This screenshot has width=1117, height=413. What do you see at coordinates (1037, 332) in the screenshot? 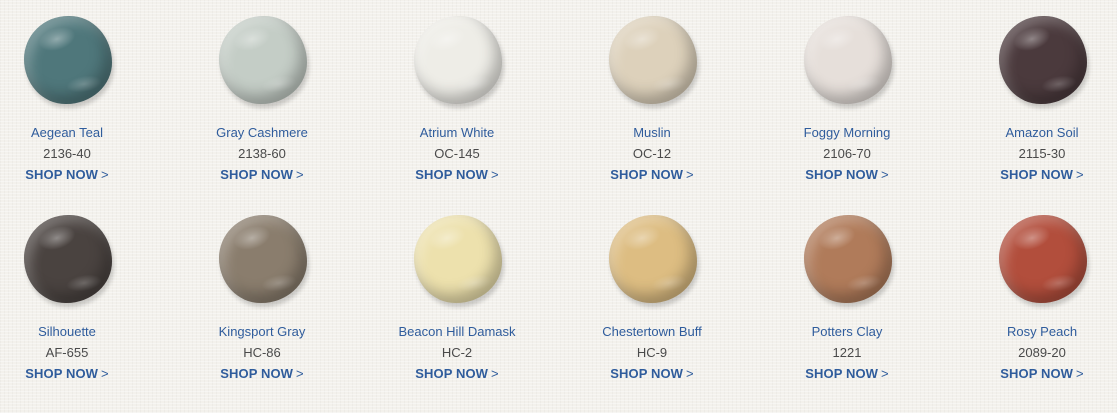
I see `swatch-name-link: Rosy Peach` at bounding box center [1037, 332].